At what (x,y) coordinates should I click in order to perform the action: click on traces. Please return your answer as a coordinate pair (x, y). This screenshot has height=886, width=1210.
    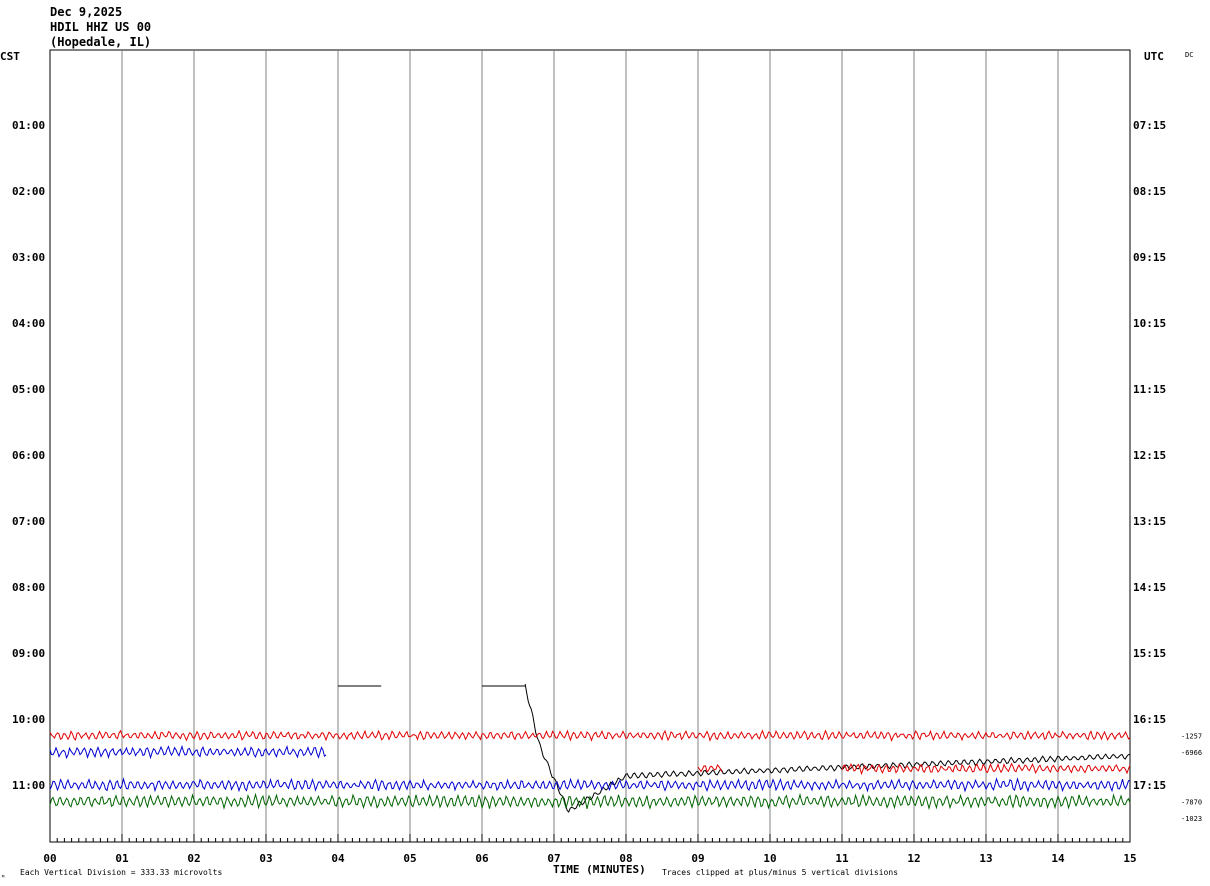
    Looking at the image, I should click on (590, 748).